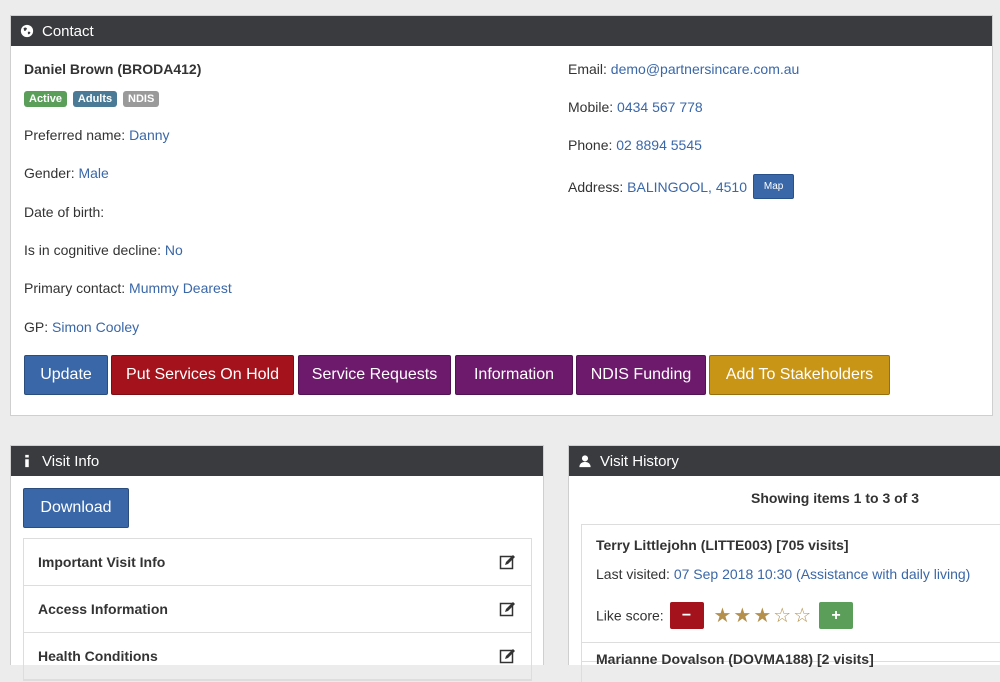 The image size is (1000, 682). Describe the element at coordinates (660, 107) in the screenshot. I see `mobile-link: 0434 567 778` at that location.